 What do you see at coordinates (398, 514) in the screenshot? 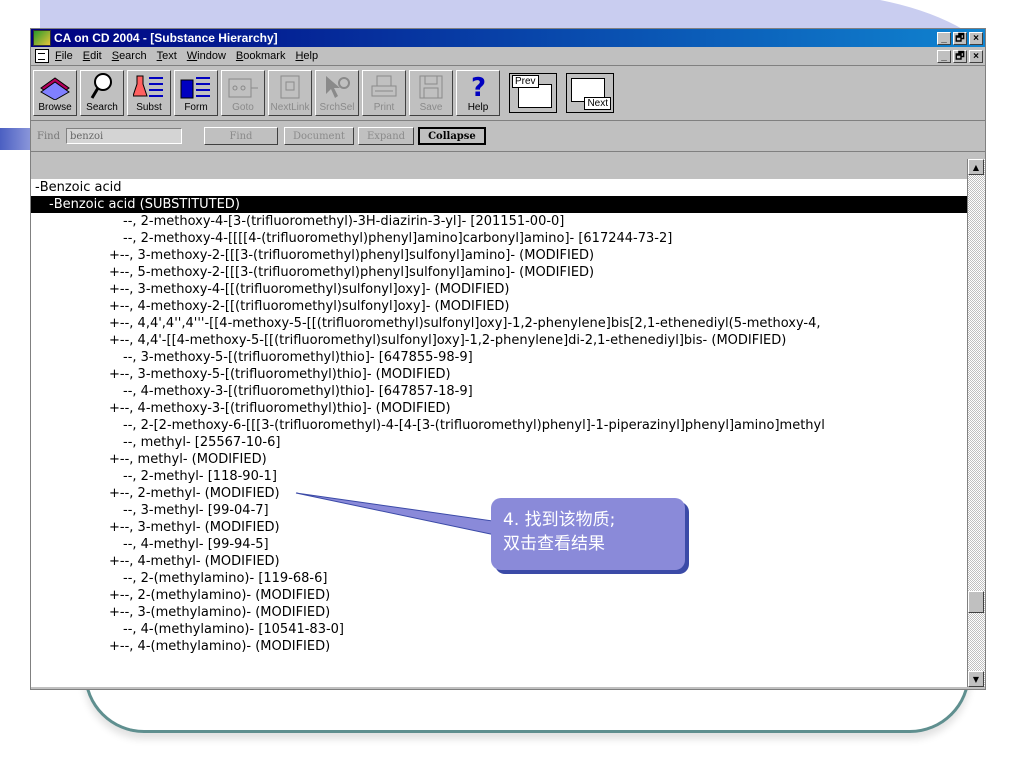
I see `callout-leader` at bounding box center [398, 514].